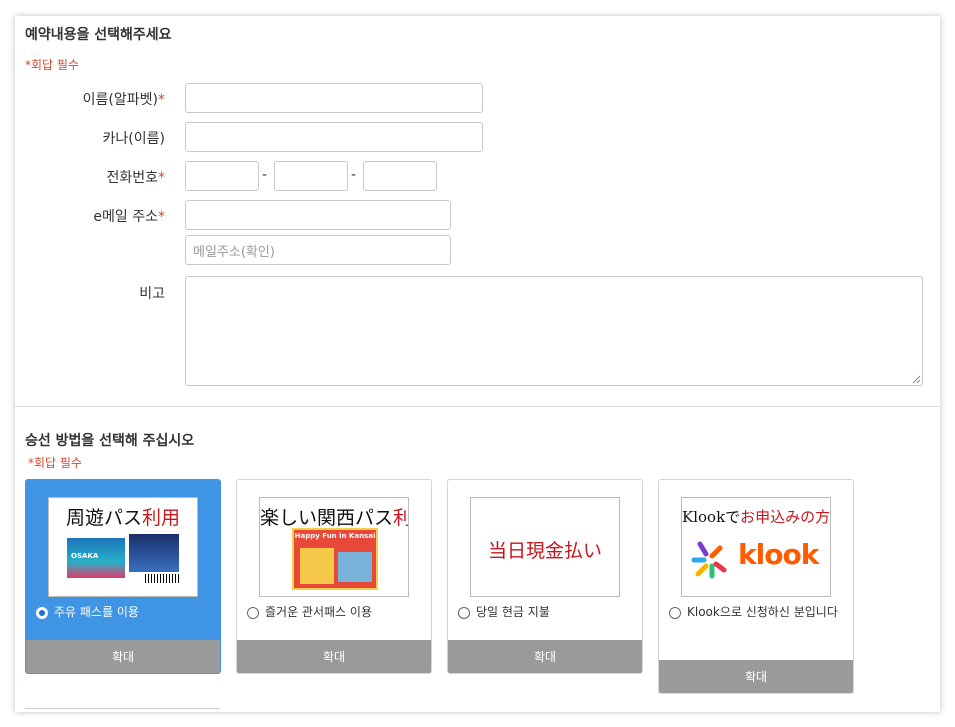  Describe the element at coordinates (122, 708) in the screenshot. I see `next-card-edge` at that location.